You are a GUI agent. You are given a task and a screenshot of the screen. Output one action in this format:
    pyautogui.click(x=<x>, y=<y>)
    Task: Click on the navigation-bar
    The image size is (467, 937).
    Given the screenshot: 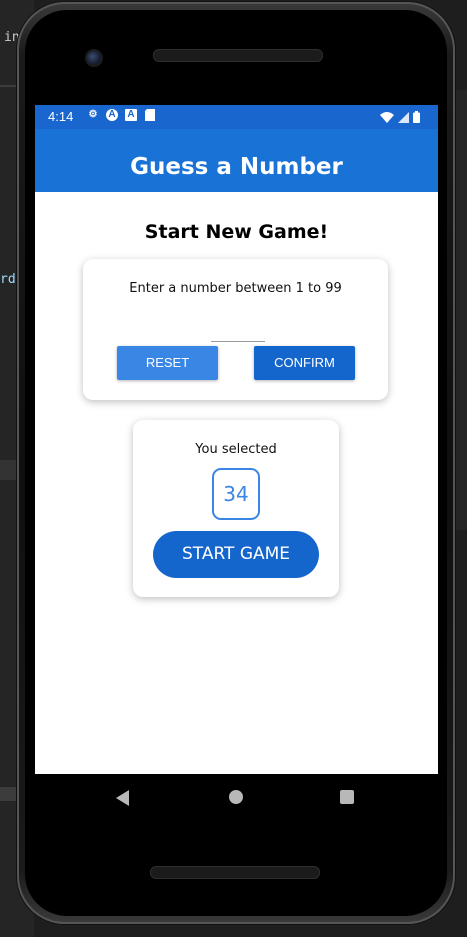 What is the action you would take?
    pyautogui.click(x=236, y=798)
    